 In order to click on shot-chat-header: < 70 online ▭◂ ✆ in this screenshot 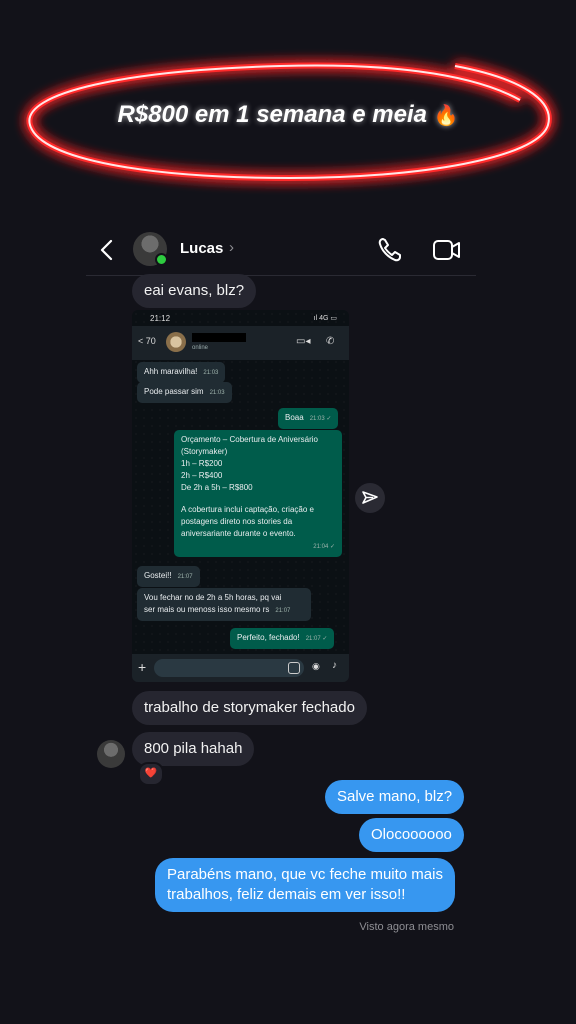, I will do `click(240, 343)`.